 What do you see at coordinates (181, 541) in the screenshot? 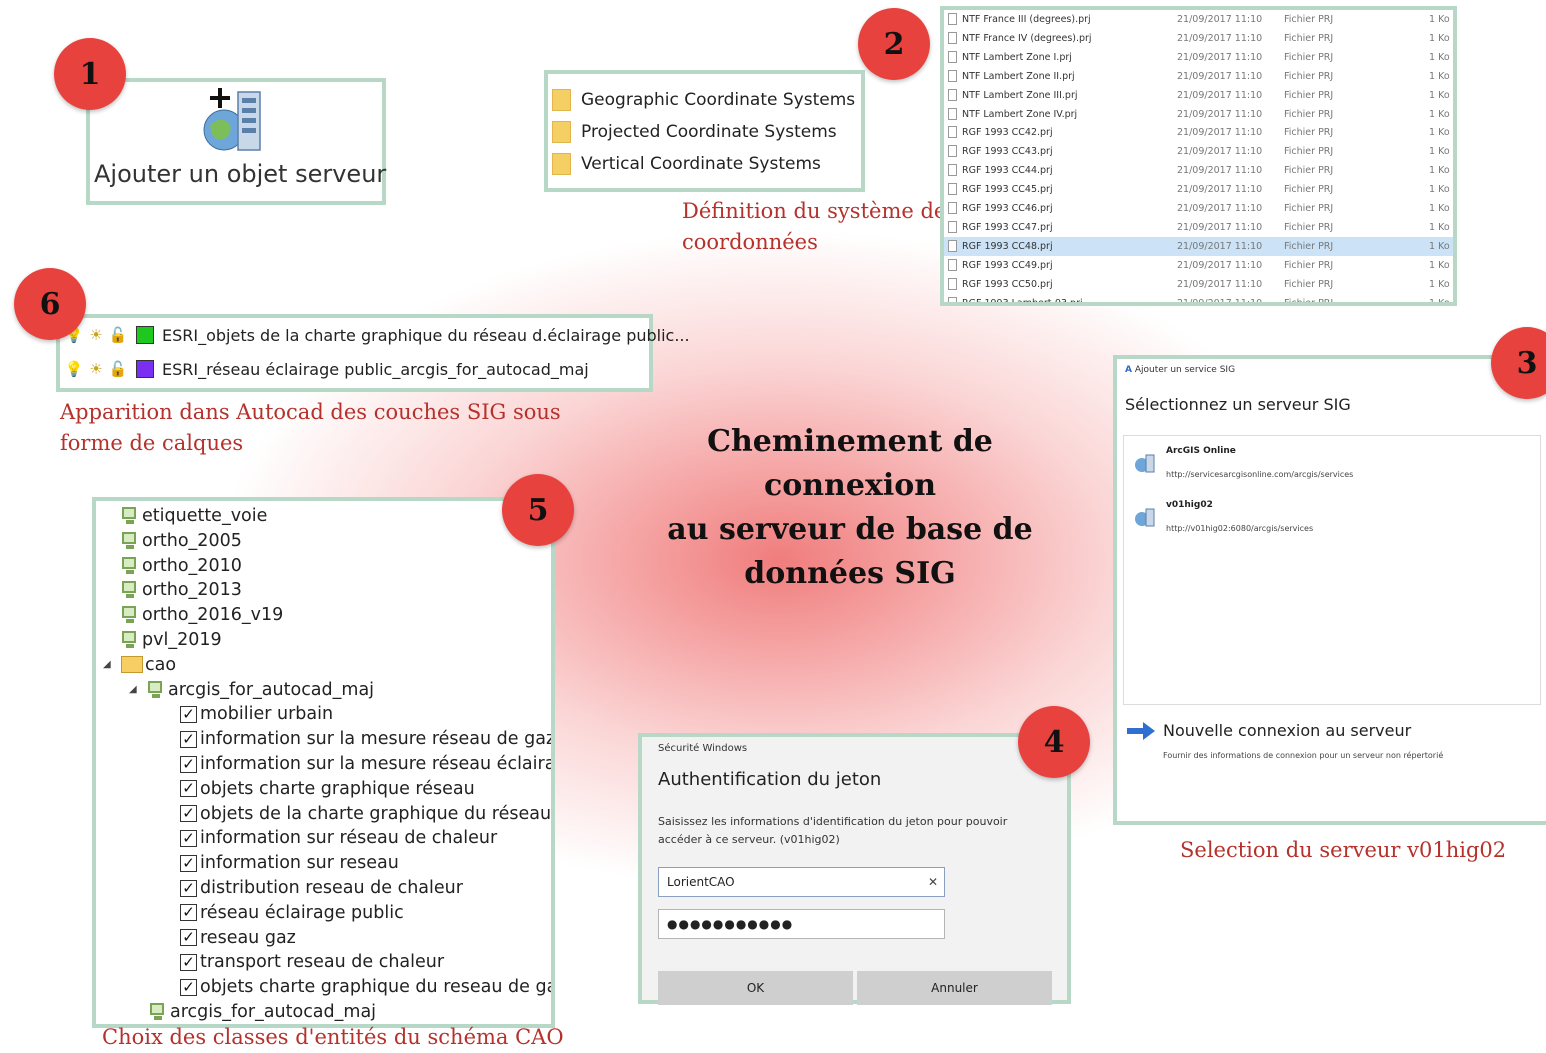
I see `tree-row: ortho_2005` at bounding box center [181, 541].